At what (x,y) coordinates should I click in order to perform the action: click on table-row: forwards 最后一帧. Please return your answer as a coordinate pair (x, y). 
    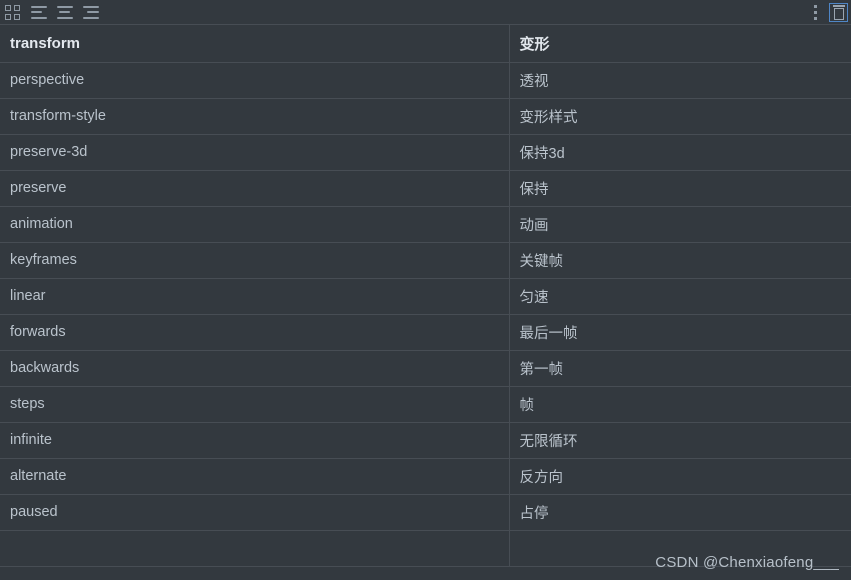
    Looking at the image, I should click on (425, 332).